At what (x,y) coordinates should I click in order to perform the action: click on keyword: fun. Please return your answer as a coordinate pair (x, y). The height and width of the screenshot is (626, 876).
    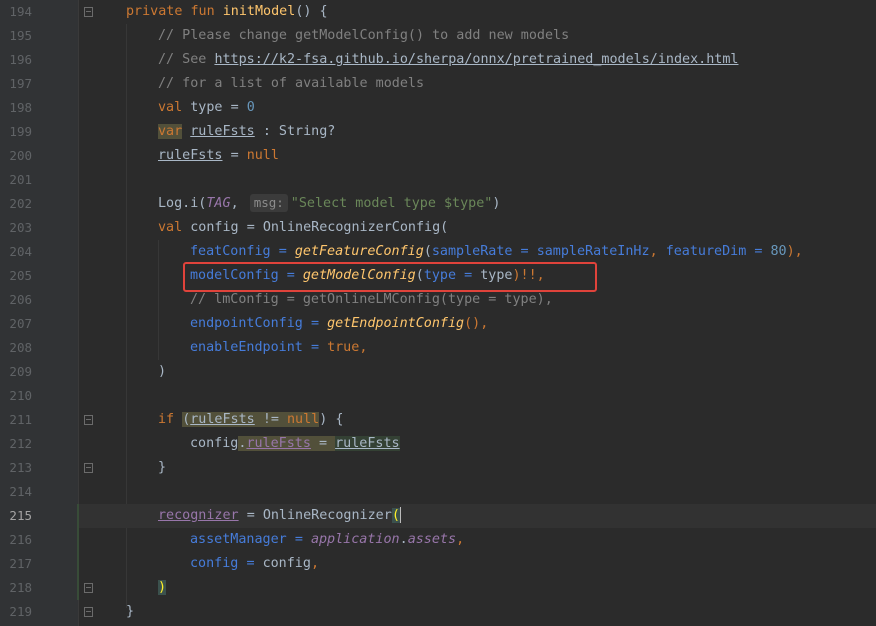
    Looking at the image, I should click on (202, 11).